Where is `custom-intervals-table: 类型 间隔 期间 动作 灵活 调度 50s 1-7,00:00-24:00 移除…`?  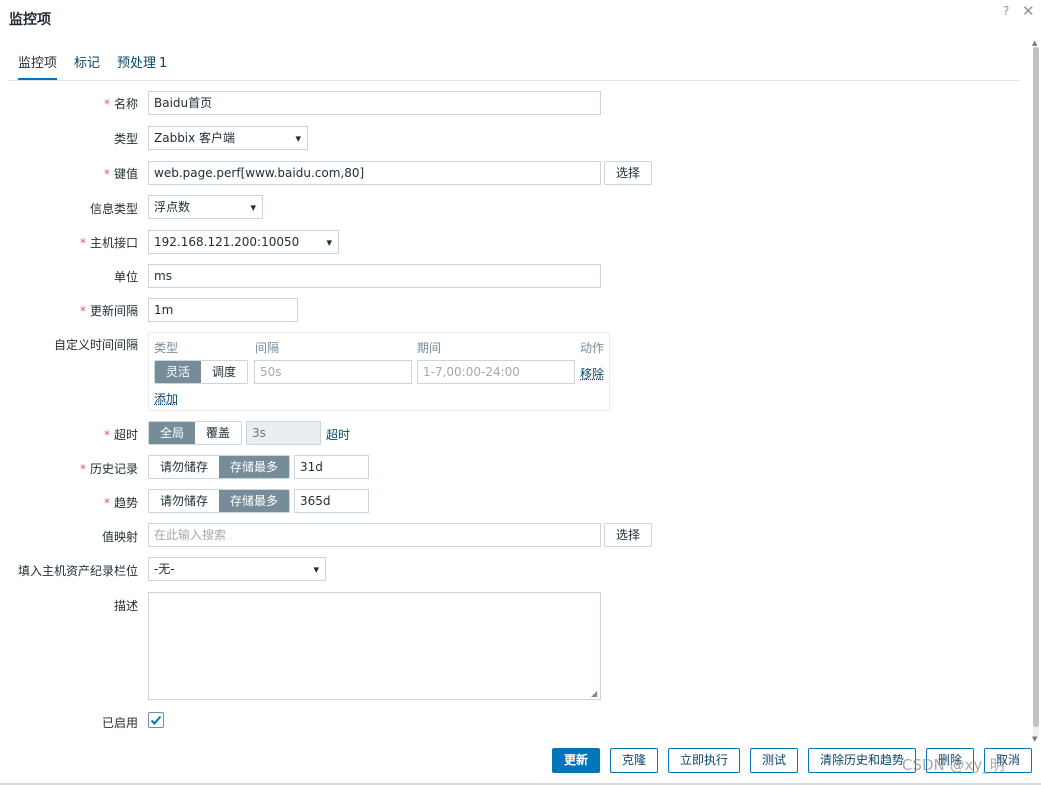
custom-intervals-table: 类型 间隔 期间 动作 灵活 调度 50s 1-7,00:00-24:00 移除… is located at coordinates (379, 371).